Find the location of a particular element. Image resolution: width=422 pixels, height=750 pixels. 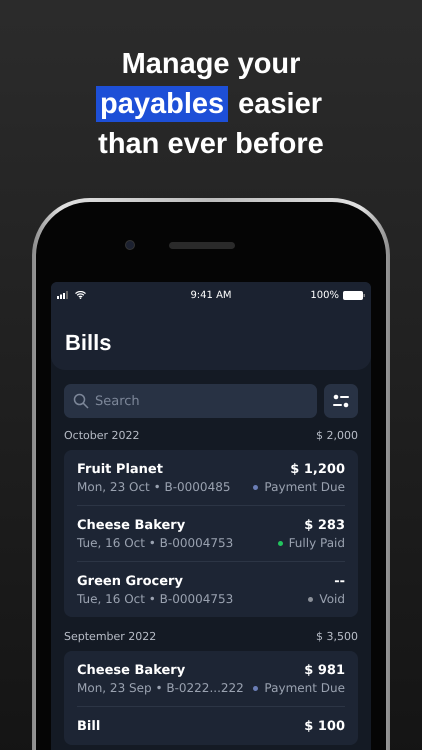

month-label: October 2022 is located at coordinates (102, 435).